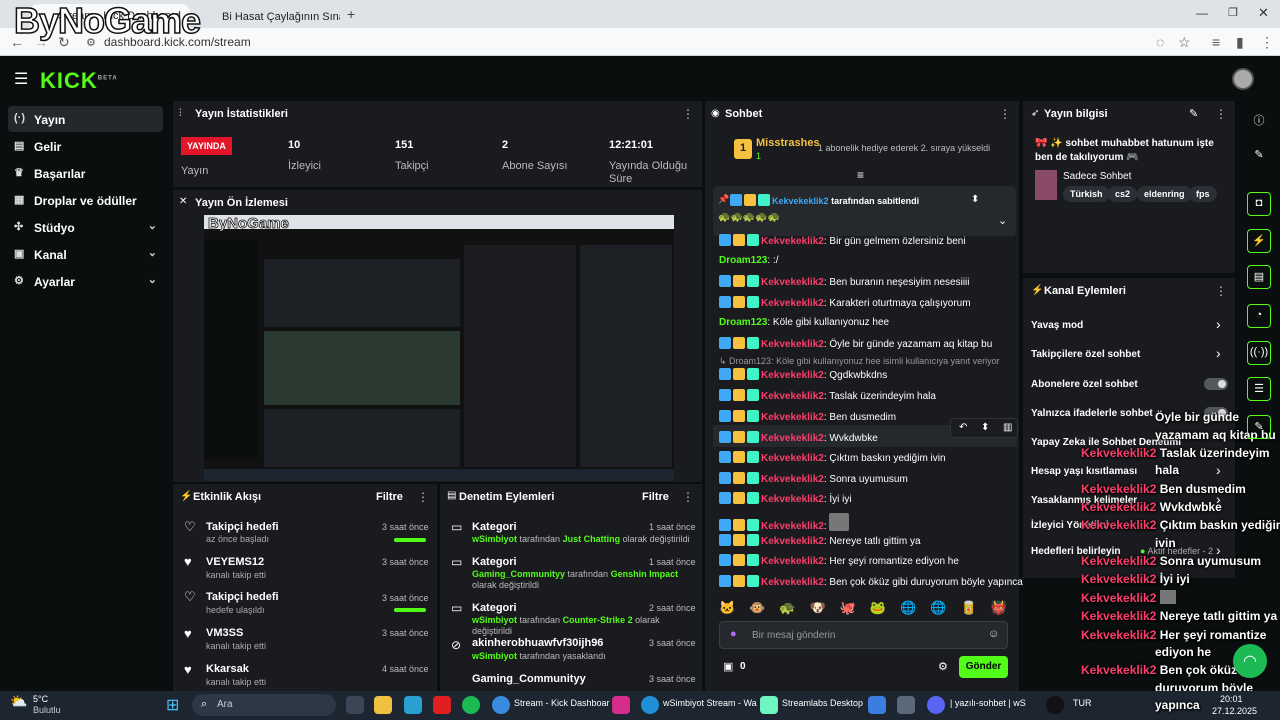 Image resolution: width=1280 pixels, height=720 pixels. I want to click on followers-count: 151, so click(404, 145).